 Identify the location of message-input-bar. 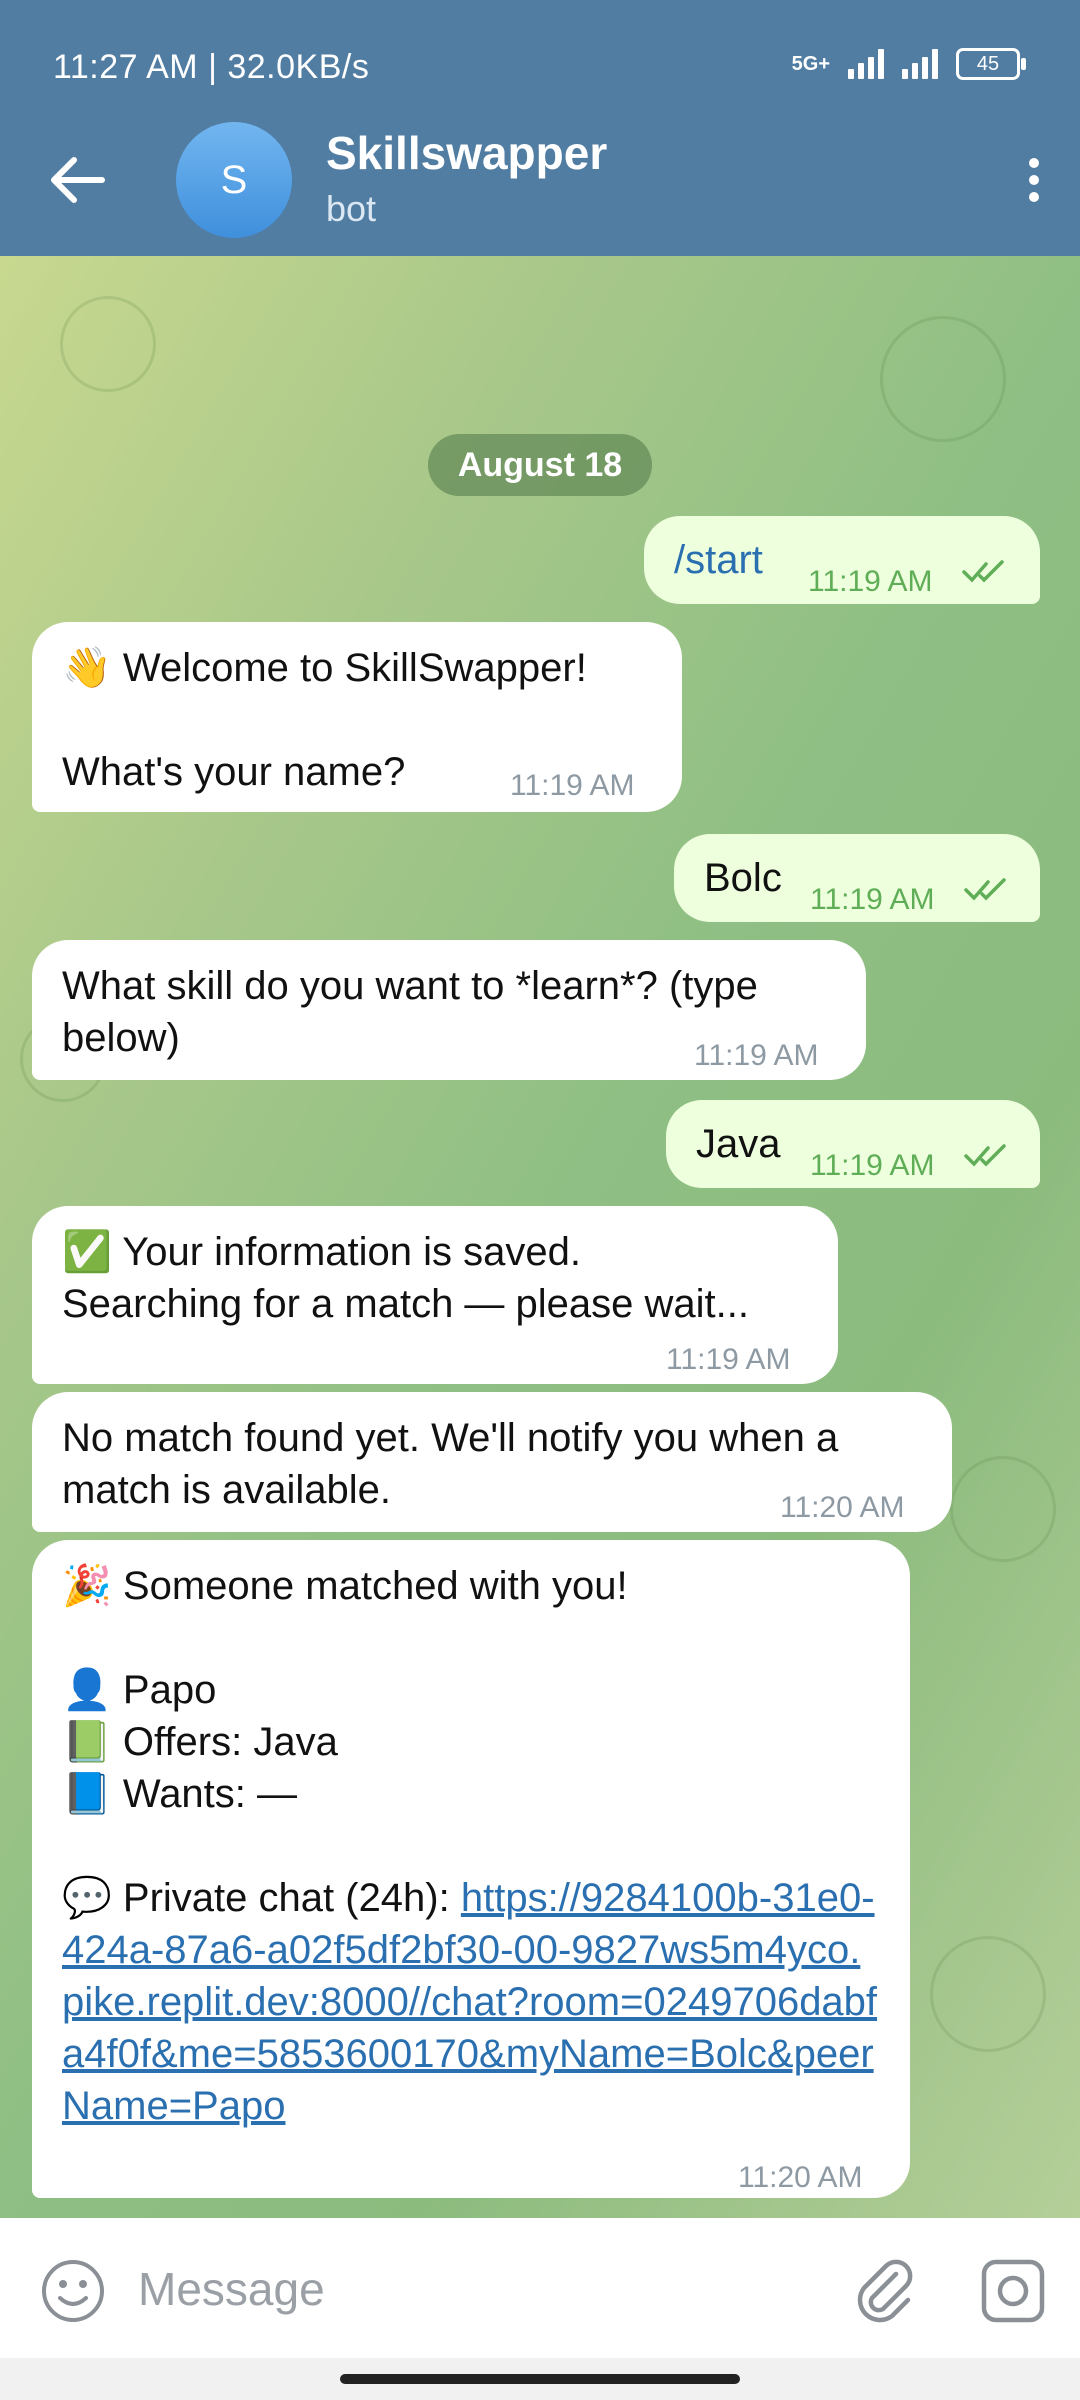
(540, 2288).